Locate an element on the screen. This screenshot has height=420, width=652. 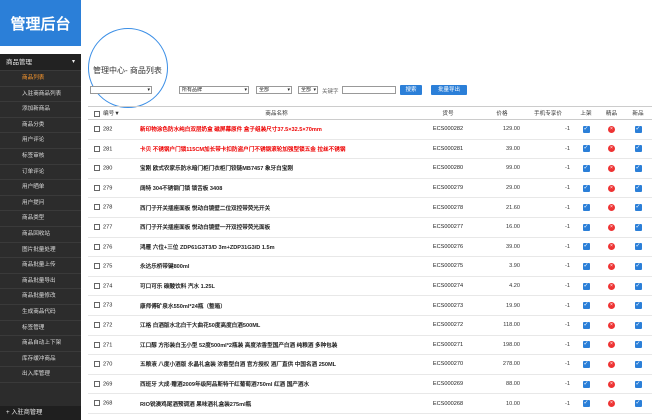
row-goods-name: 可口可乐 碳酸饮料 汽水 1.25L is located at coordinates (276, 286).